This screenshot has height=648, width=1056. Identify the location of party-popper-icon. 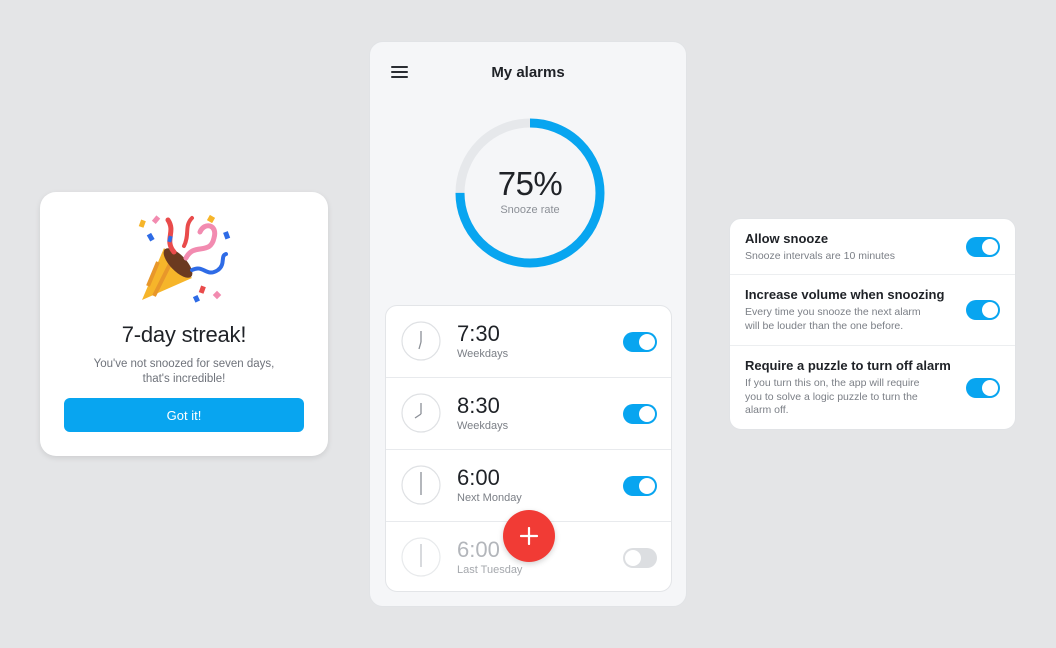
(184, 258).